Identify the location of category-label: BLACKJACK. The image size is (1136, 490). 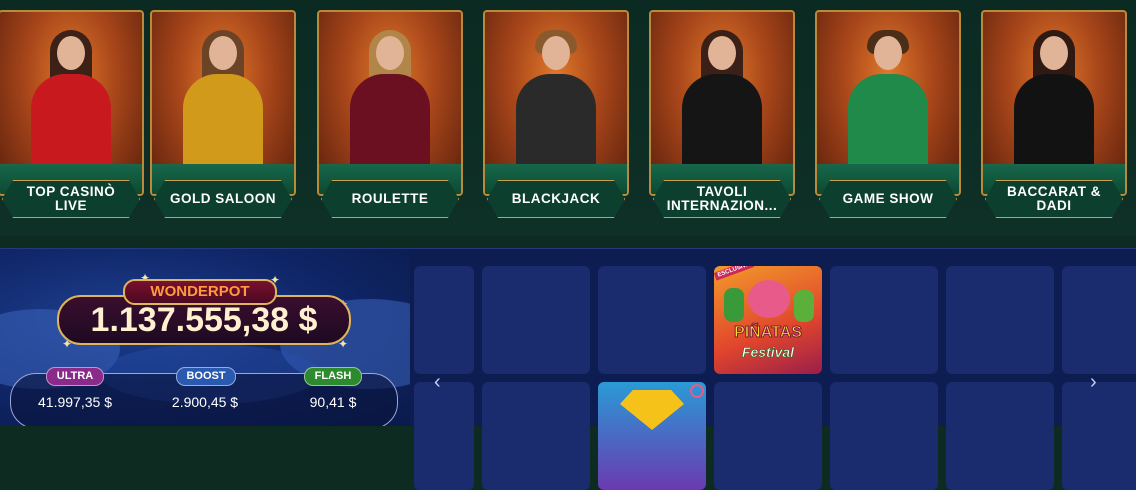
(556, 199).